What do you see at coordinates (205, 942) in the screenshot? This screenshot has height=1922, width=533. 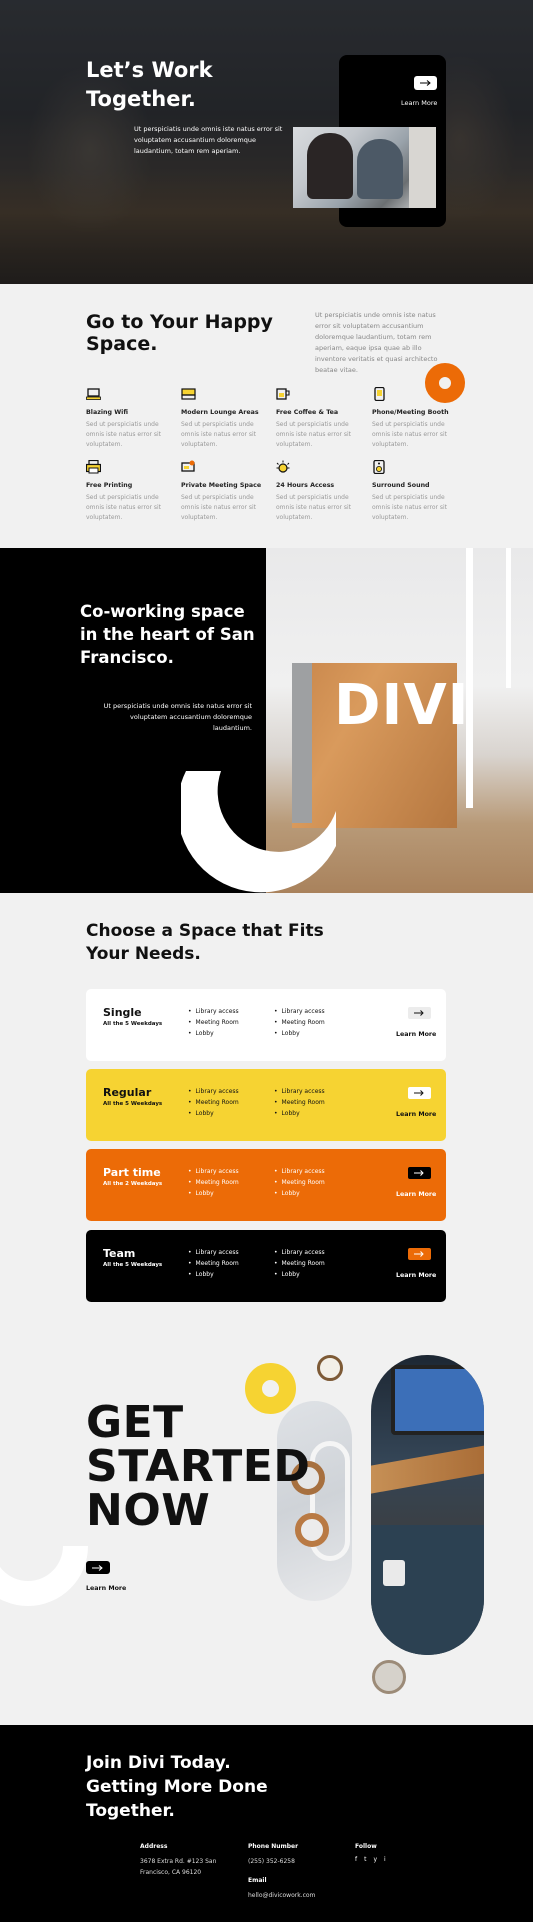 I see `spaces-title: Choose a Space that Fits Your Needs.` at bounding box center [205, 942].